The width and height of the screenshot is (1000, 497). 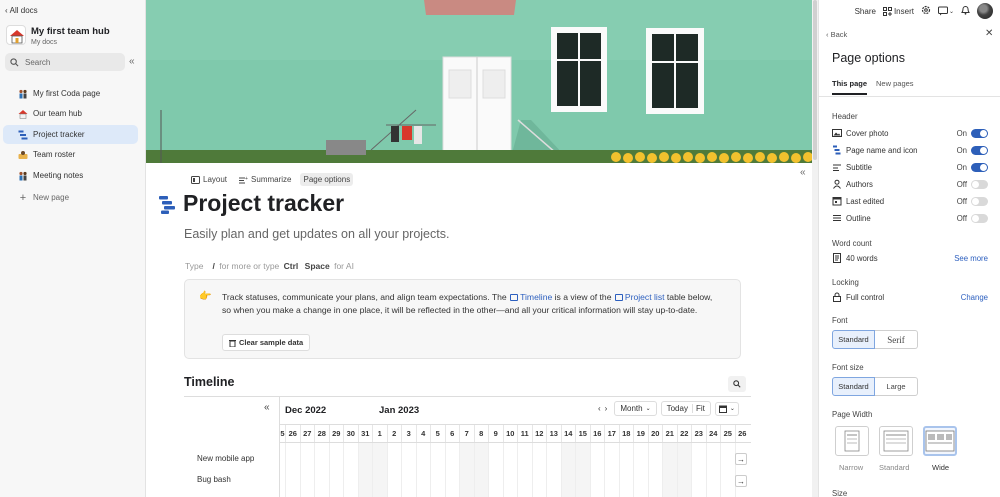 What do you see at coordinates (70, 31) in the screenshot?
I see `hub-title: My first team hub` at bounding box center [70, 31].